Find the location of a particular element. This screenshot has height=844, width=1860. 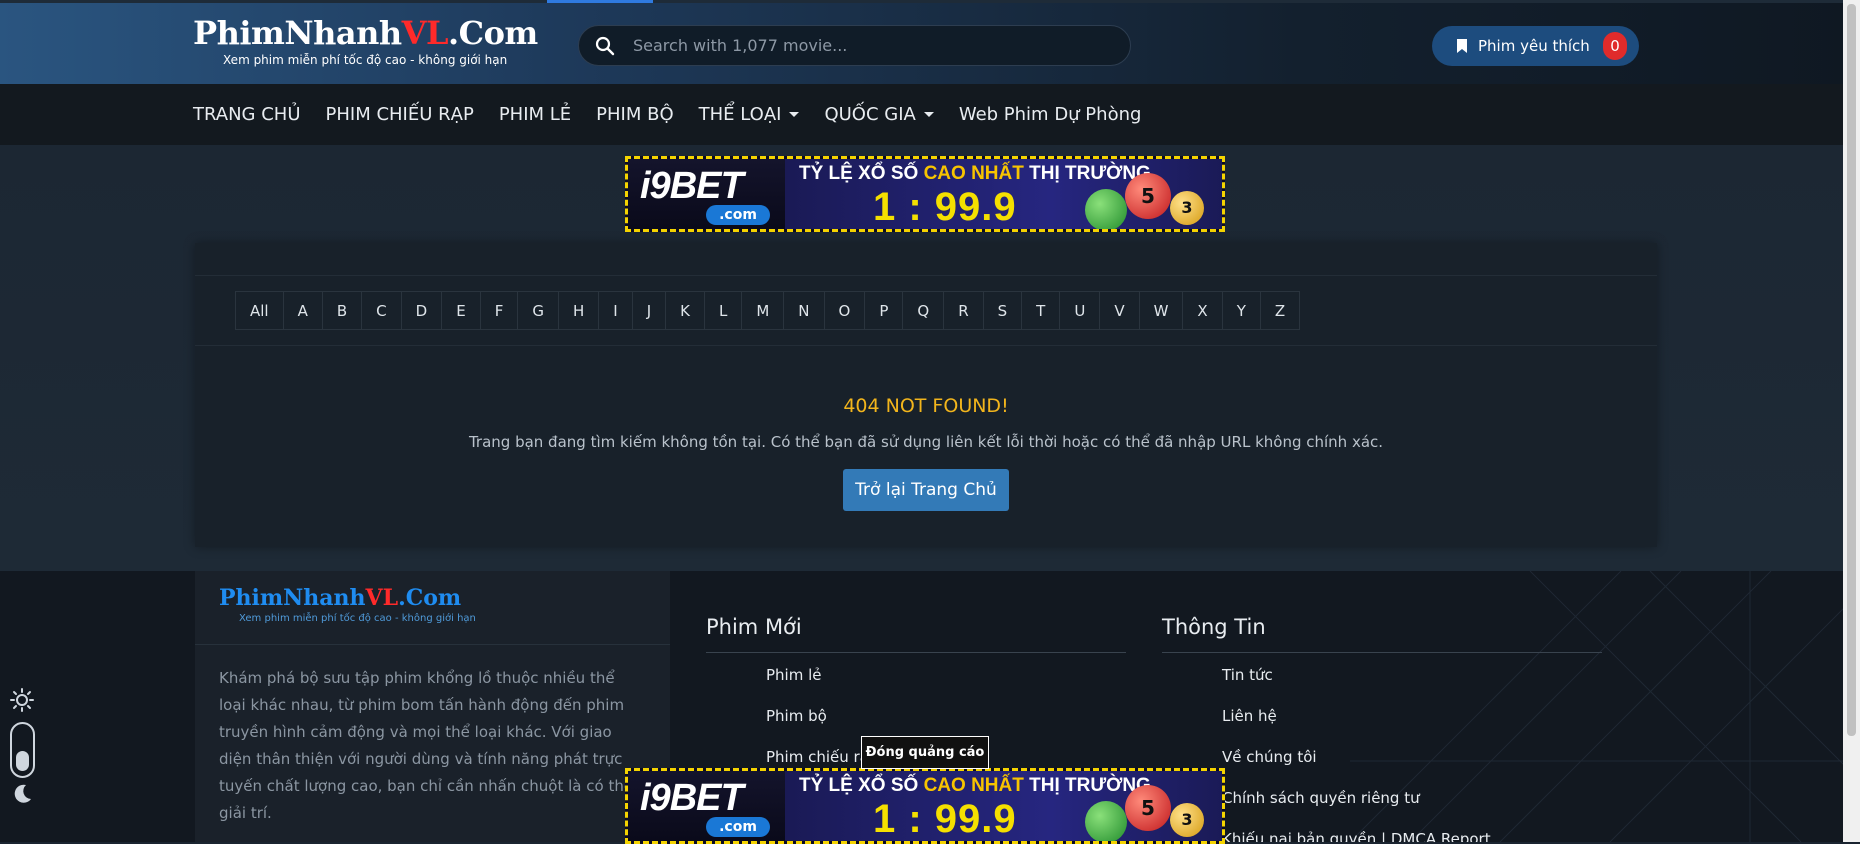

alphabet-filter-d: D is located at coordinates (422, 310).